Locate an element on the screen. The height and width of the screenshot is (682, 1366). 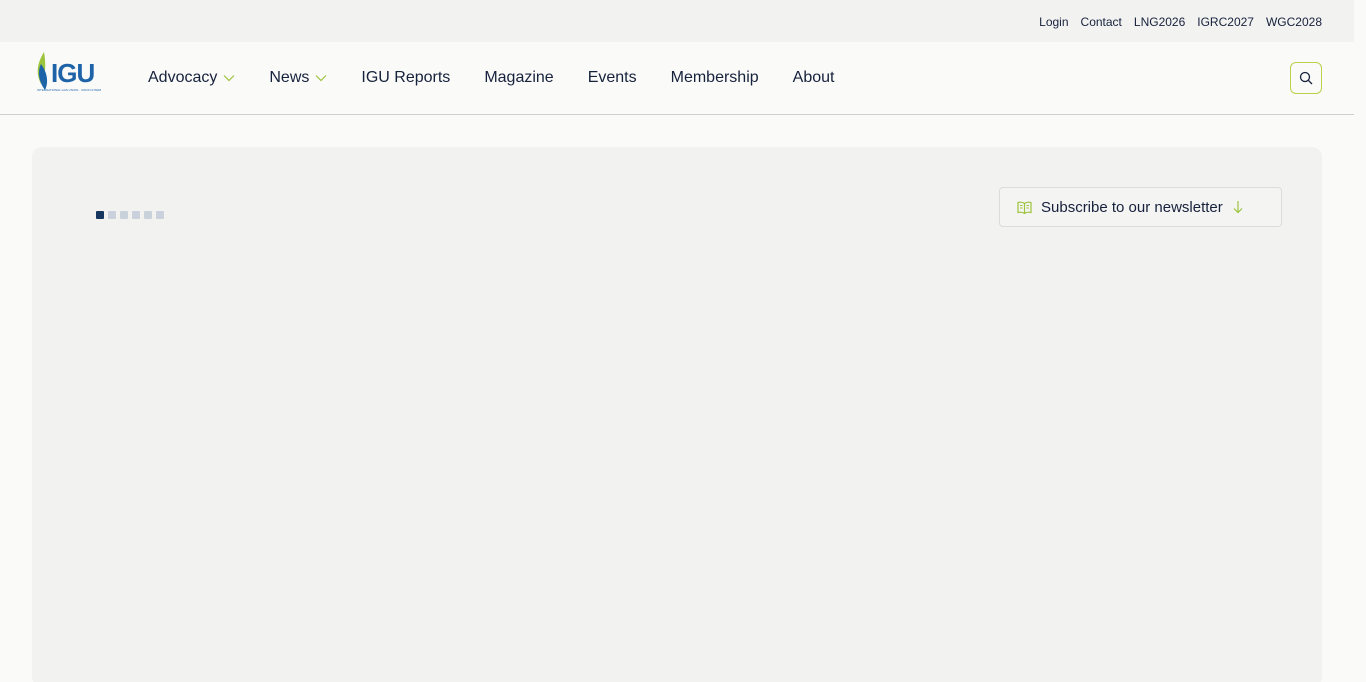
nav-label: Advocacy is located at coordinates (183, 77).